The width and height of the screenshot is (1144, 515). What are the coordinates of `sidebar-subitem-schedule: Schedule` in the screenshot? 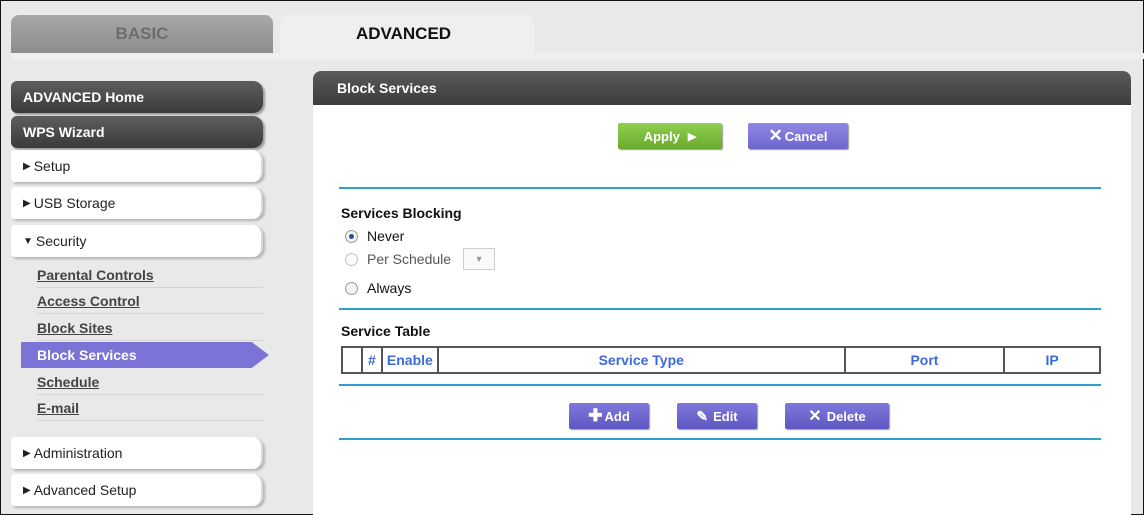 It's located at (150, 382).